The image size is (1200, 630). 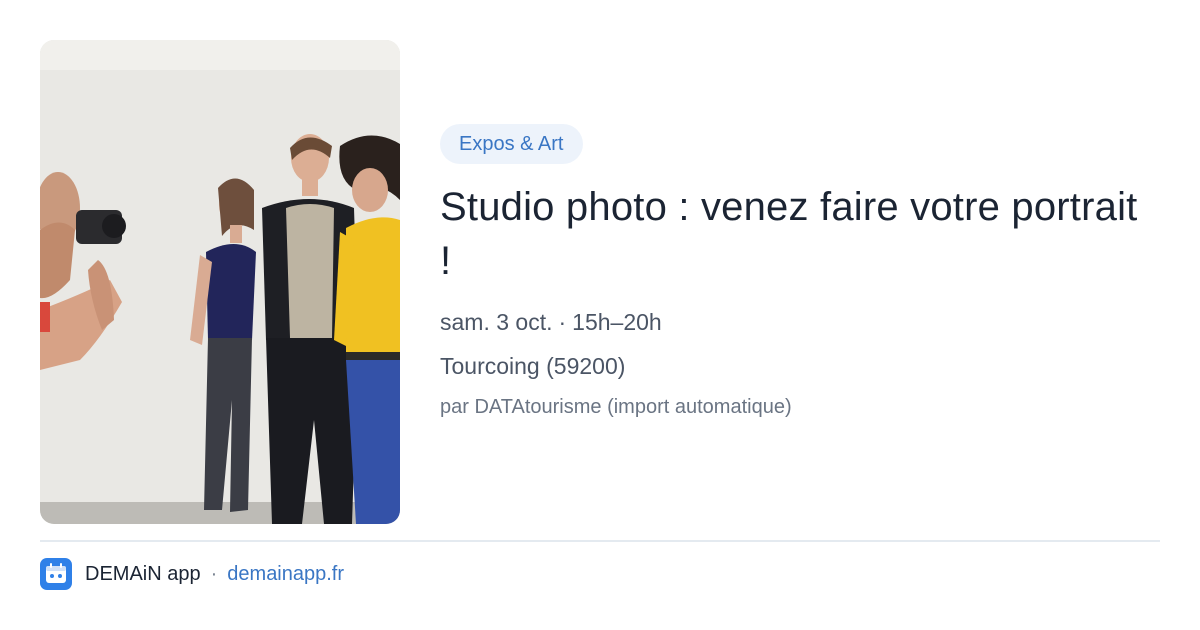 I want to click on footer-divider, so click(x=600, y=541).